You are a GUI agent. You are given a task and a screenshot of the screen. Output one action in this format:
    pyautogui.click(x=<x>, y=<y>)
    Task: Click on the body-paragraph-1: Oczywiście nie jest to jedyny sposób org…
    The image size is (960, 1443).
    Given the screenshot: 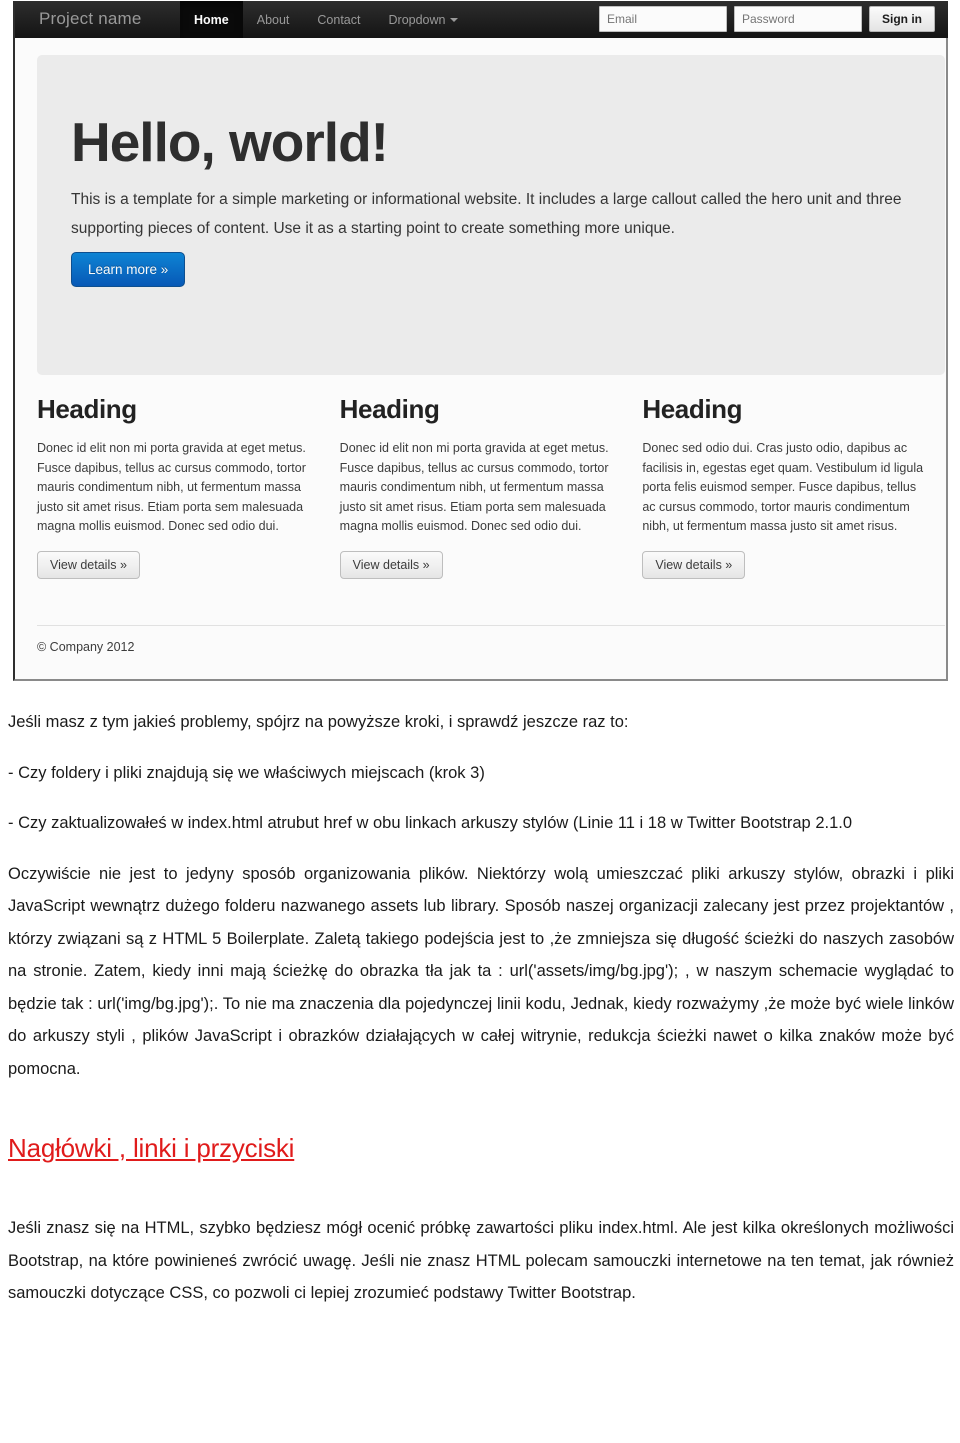 What is the action you would take?
    pyautogui.click(x=481, y=971)
    